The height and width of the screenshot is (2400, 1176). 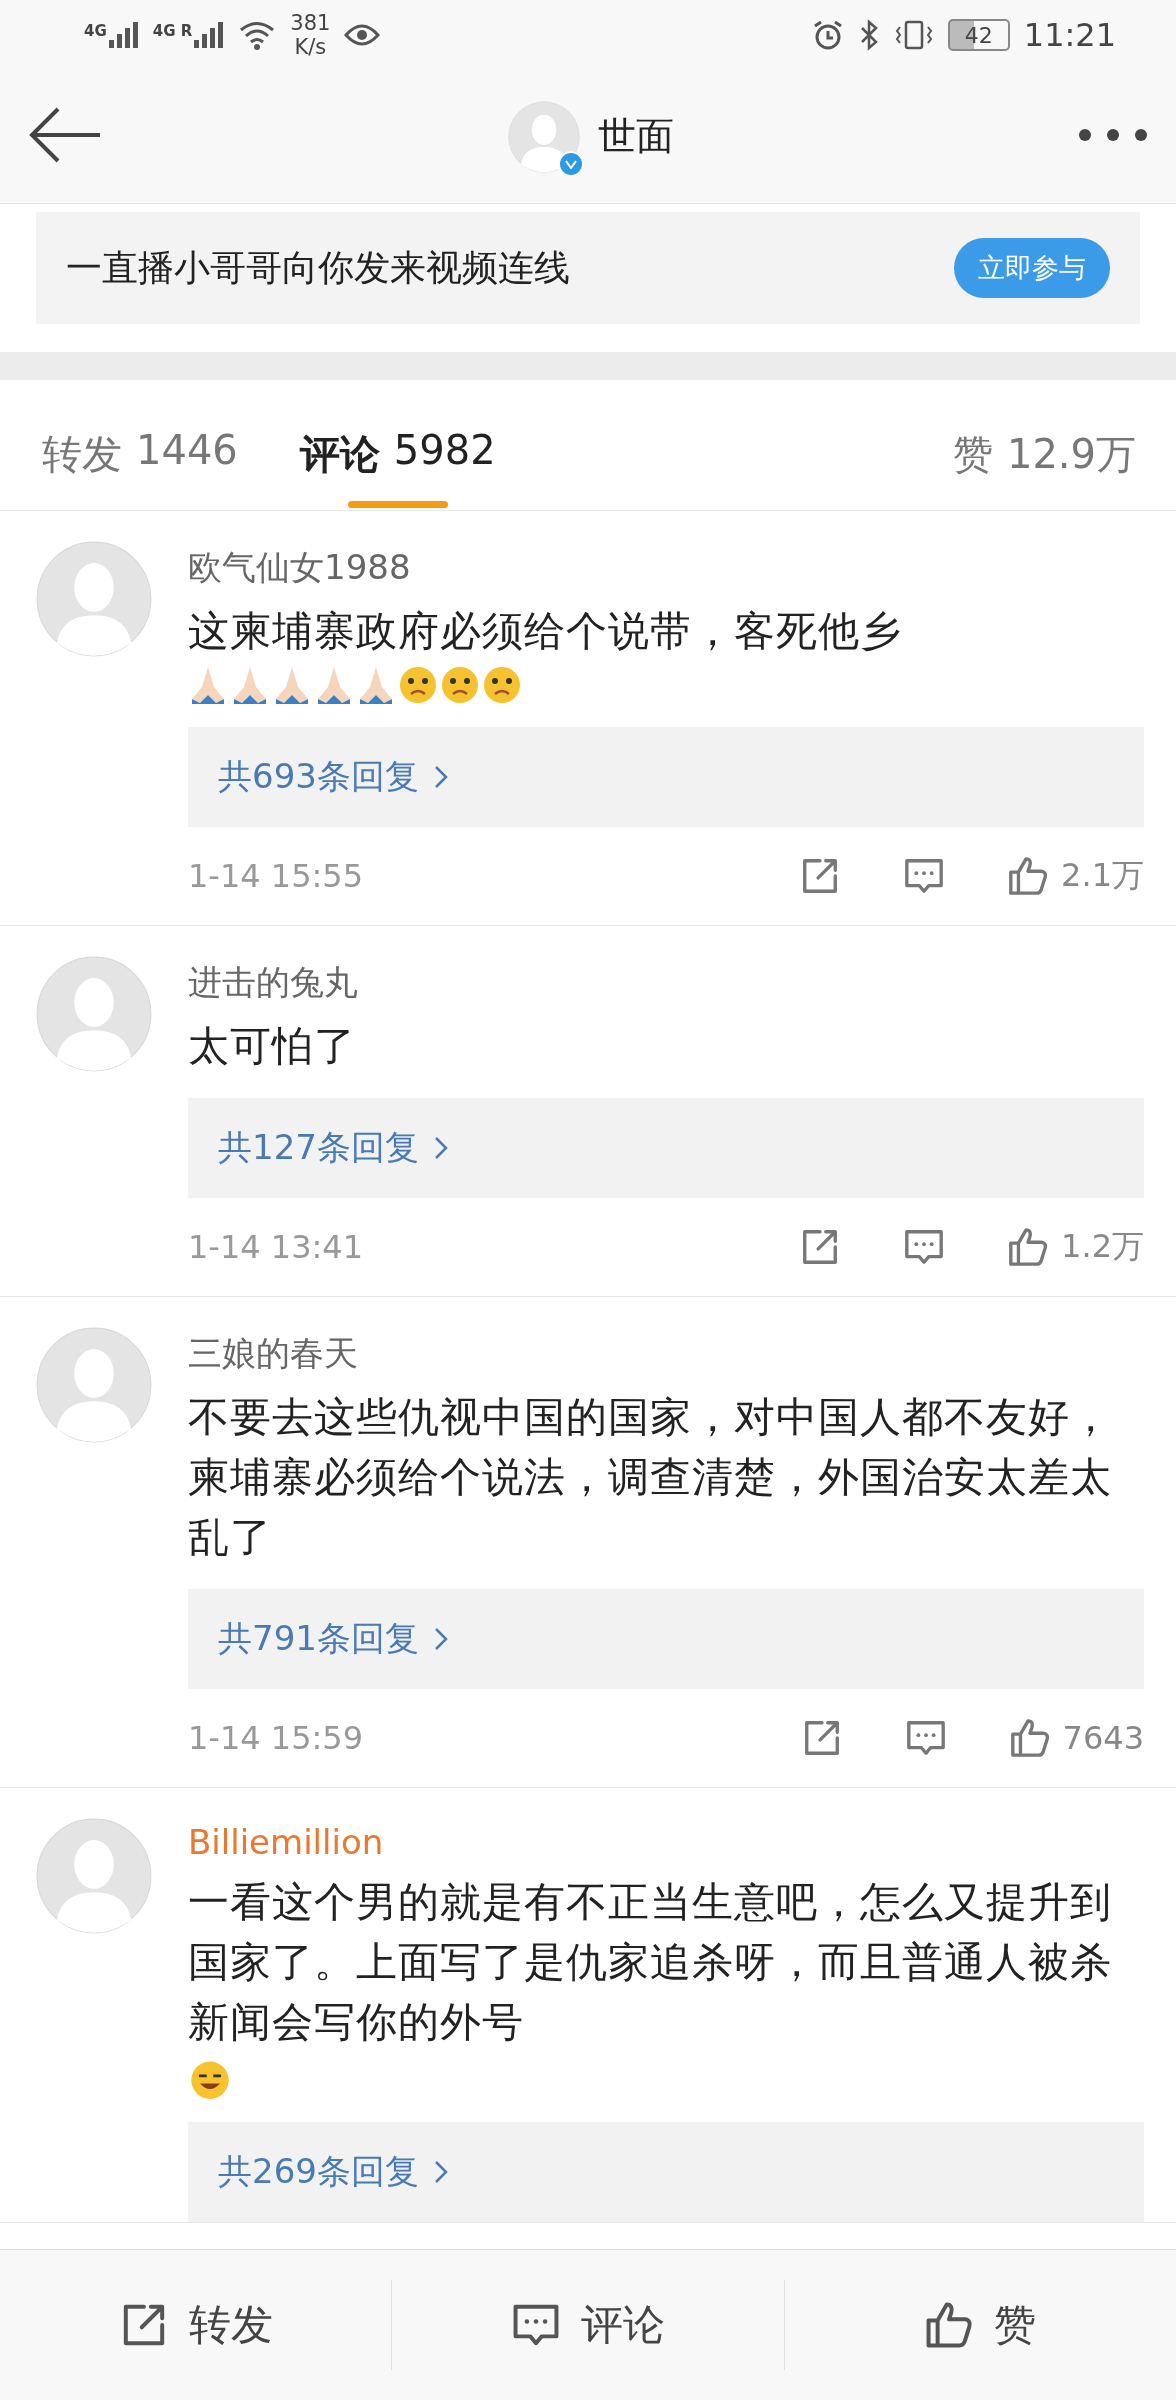 I want to click on commenter-name: 三娘的春天, so click(x=666, y=1354).